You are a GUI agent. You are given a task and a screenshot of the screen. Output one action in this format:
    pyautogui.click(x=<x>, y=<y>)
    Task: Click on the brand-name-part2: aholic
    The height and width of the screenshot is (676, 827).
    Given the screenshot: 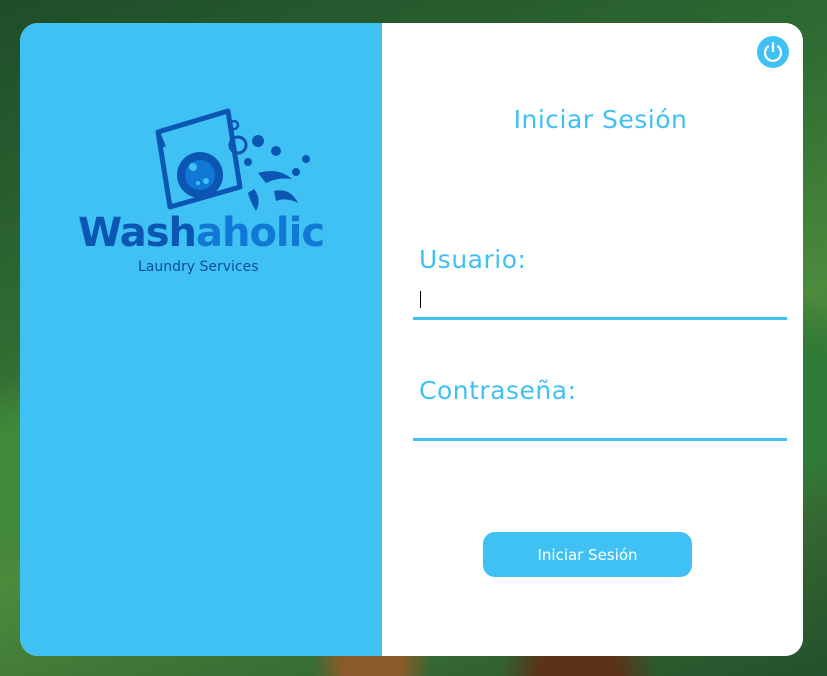 What is the action you would take?
    pyautogui.click(x=260, y=233)
    